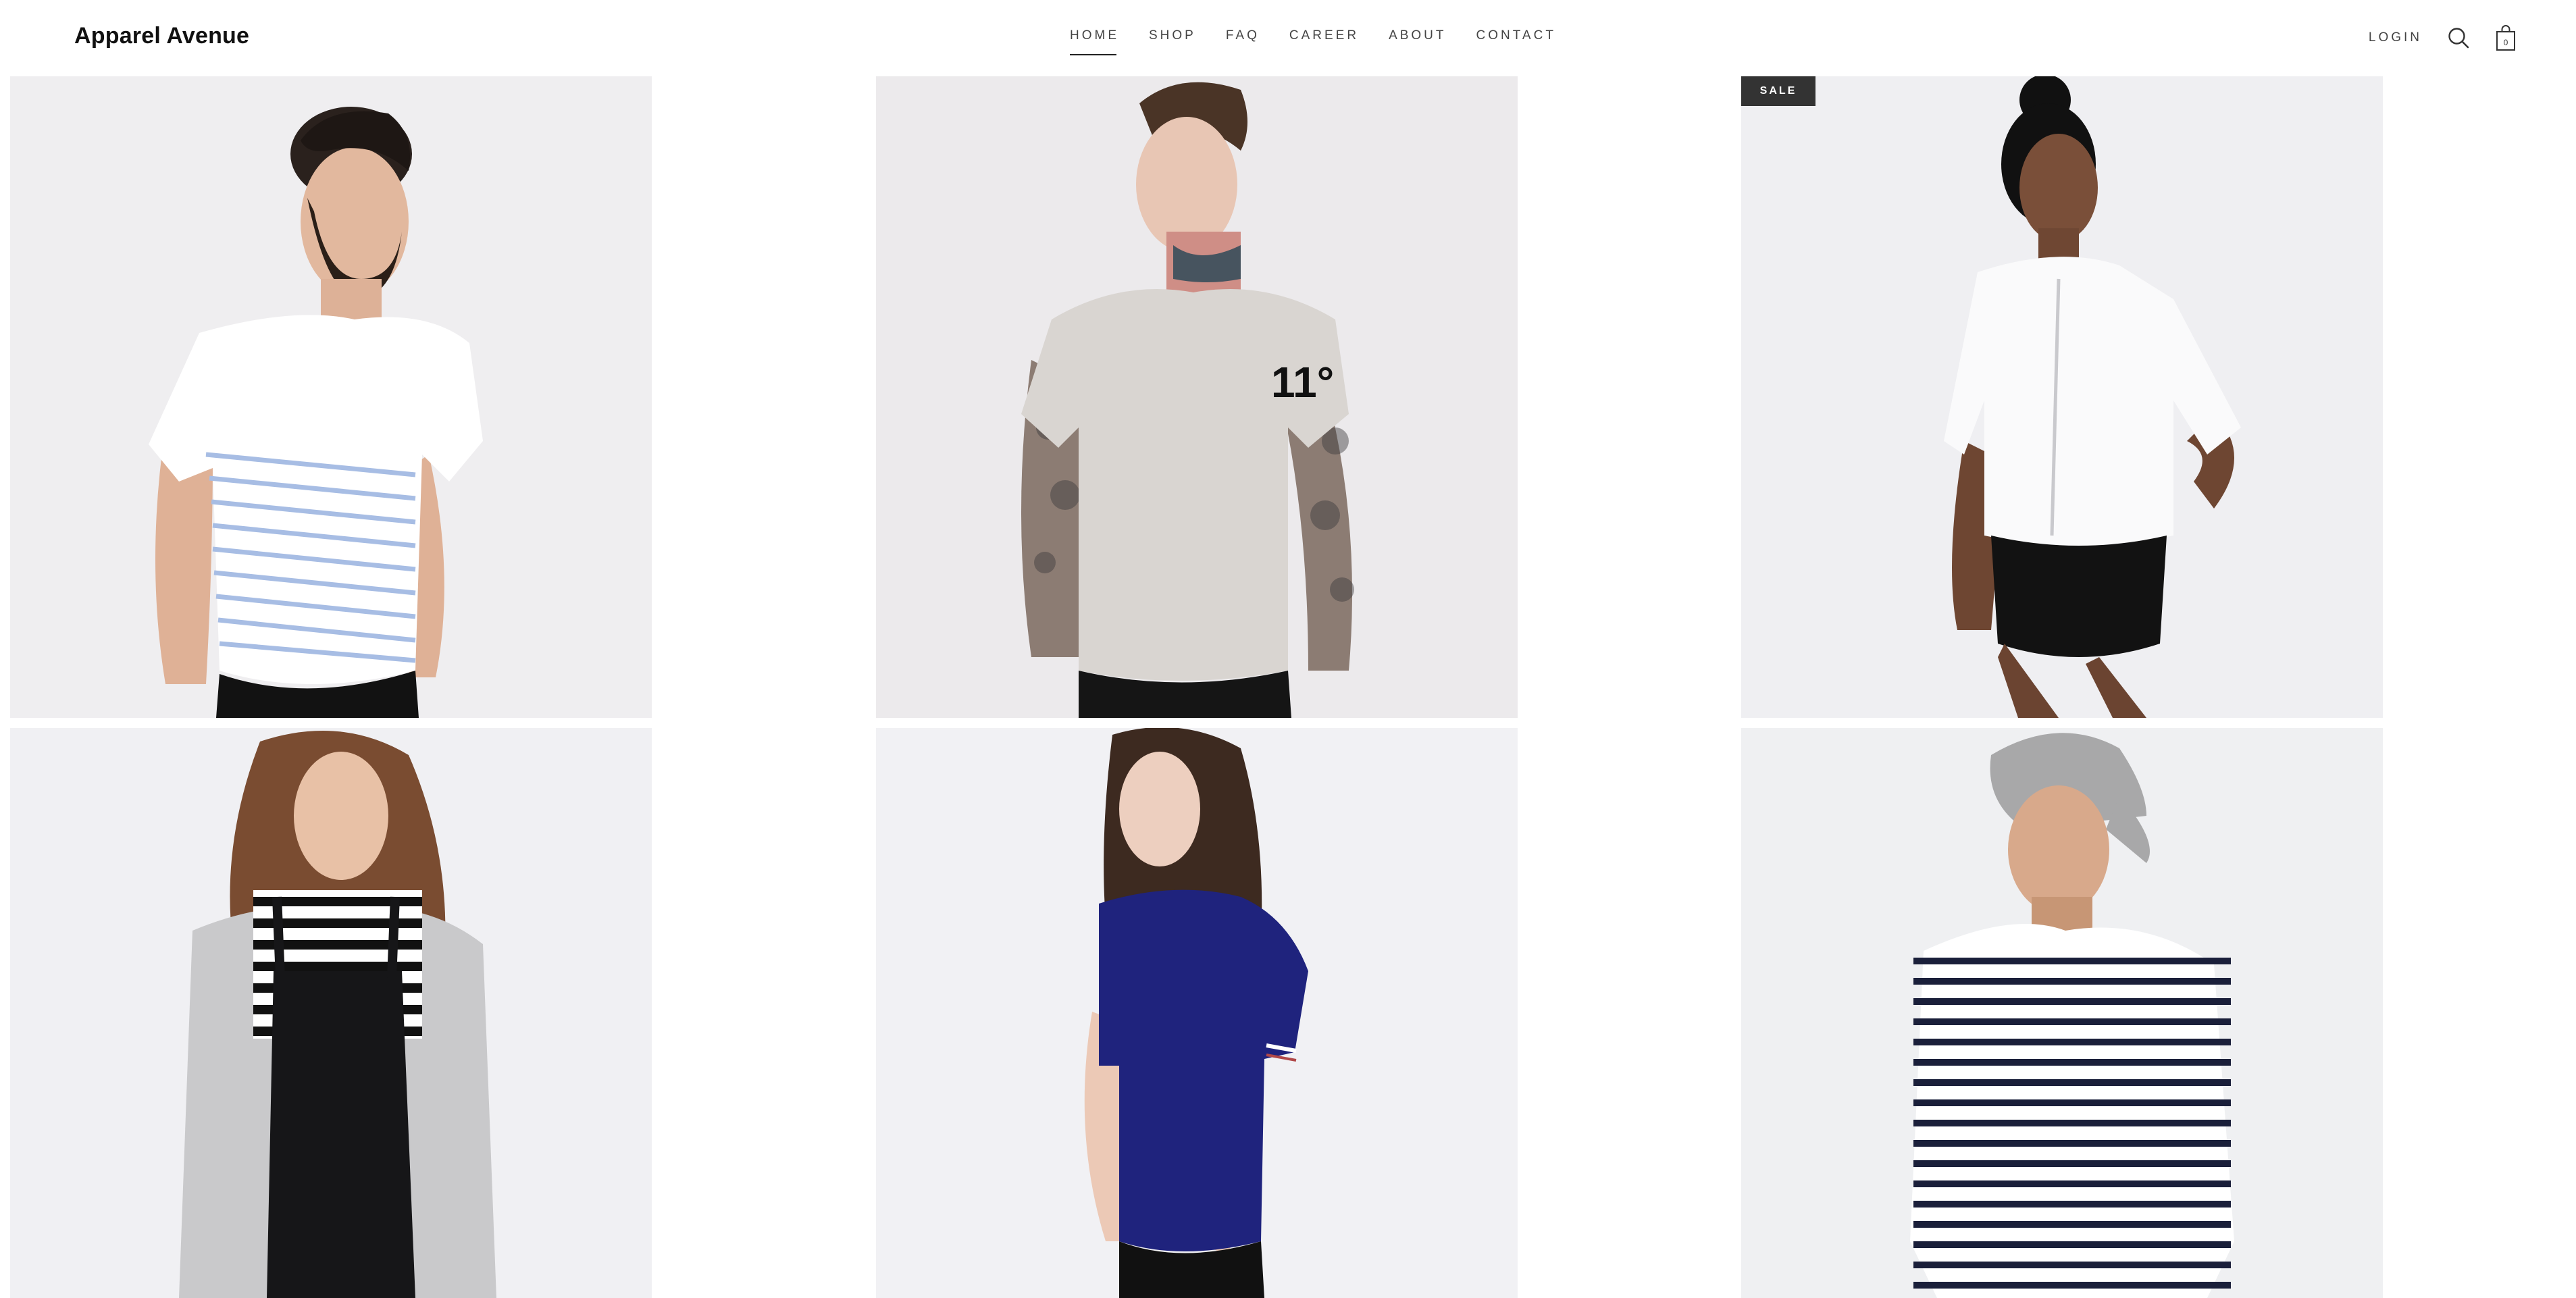 The width and height of the screenshot is (2576, 1298). Describe the element at coordinates (2444, 38) in the screenshot. I see `header-actions: LOGIN 0` at that location.